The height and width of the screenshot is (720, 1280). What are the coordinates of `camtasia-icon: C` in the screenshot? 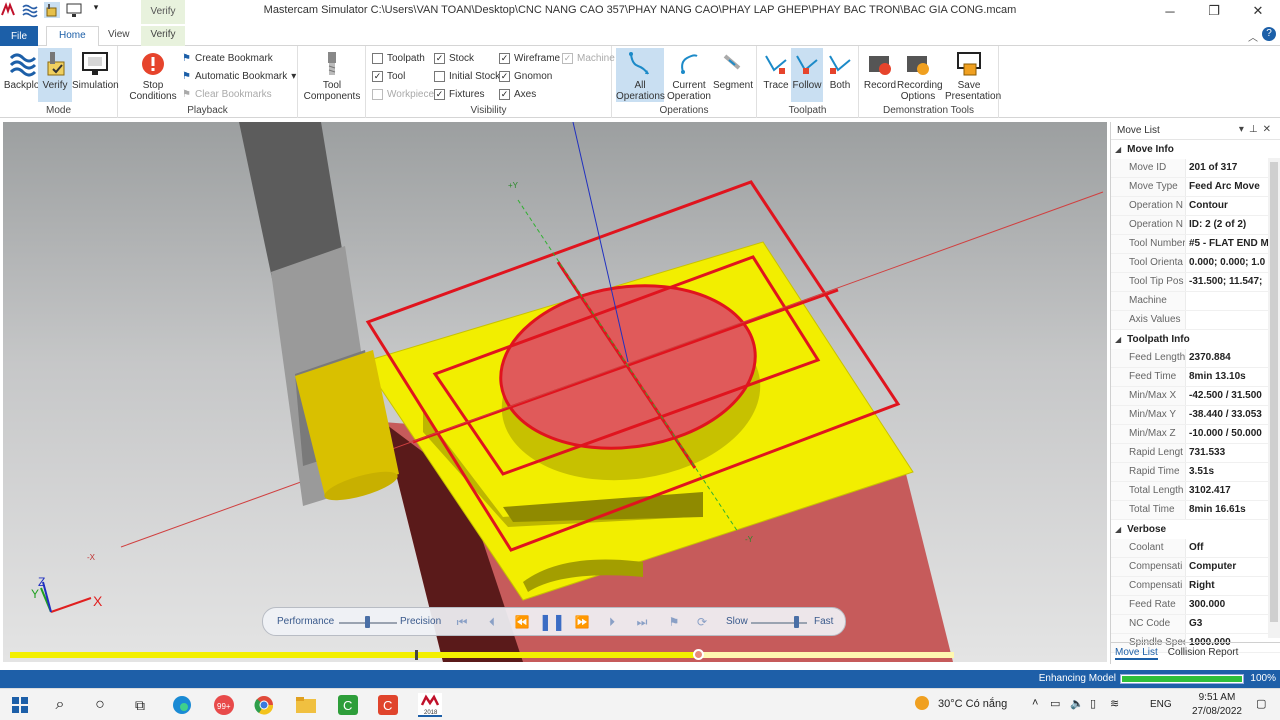 It's located at (348, 705).